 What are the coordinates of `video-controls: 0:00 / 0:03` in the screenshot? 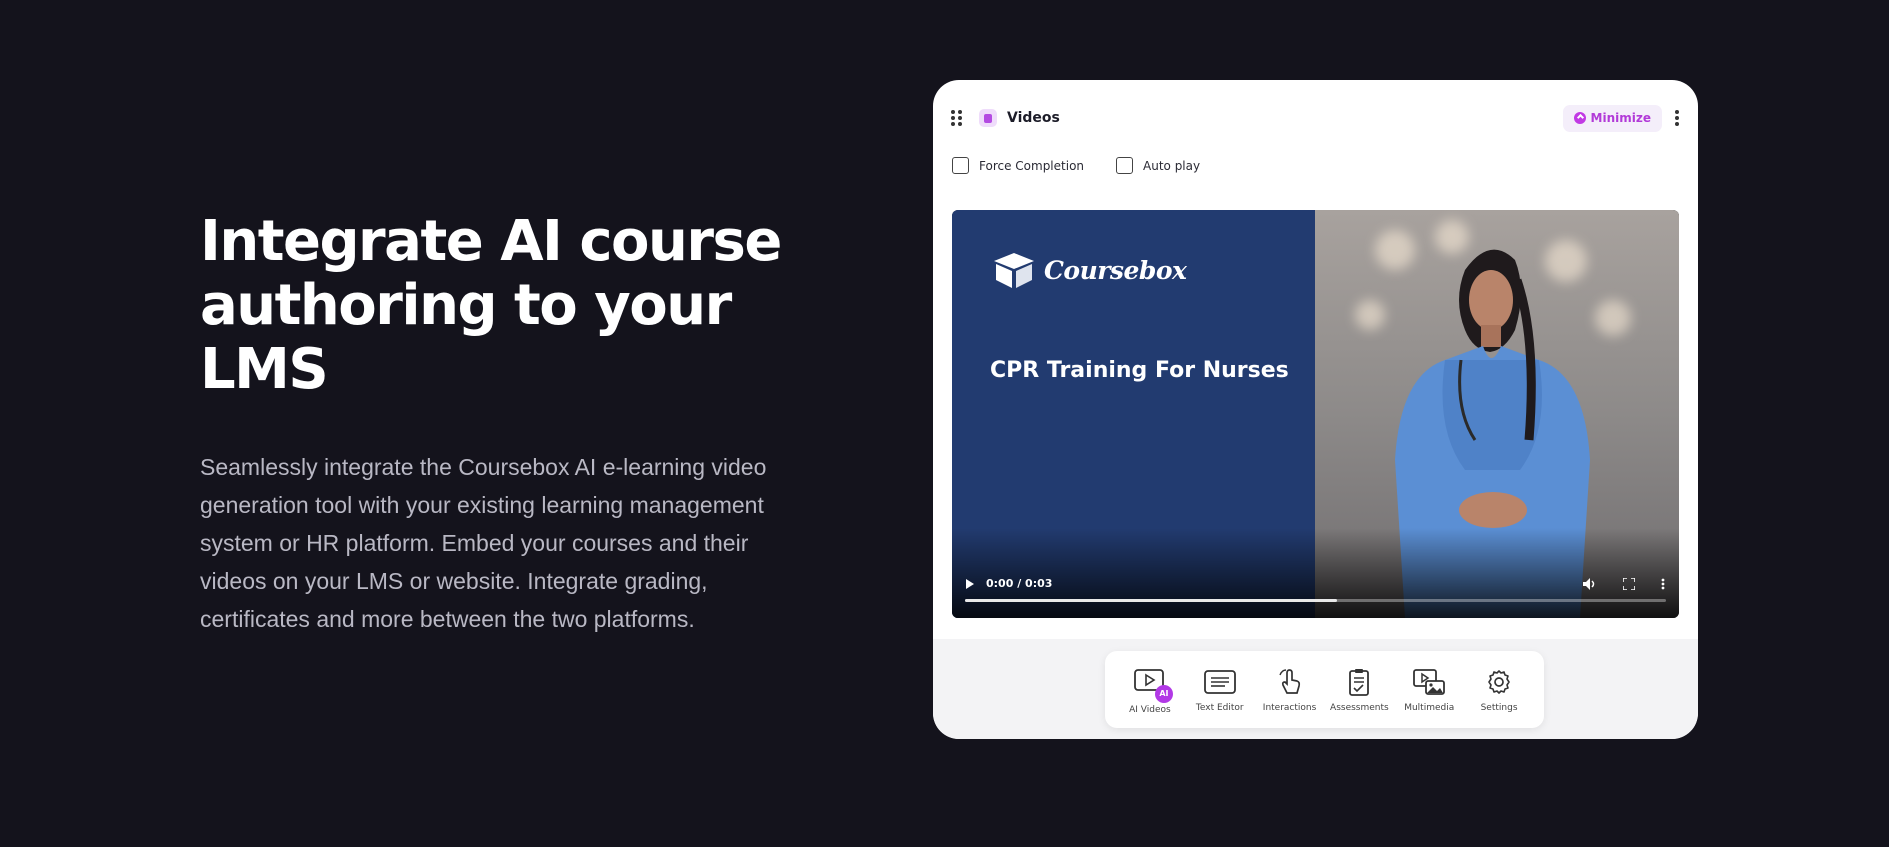 It's located at (1315, 583).